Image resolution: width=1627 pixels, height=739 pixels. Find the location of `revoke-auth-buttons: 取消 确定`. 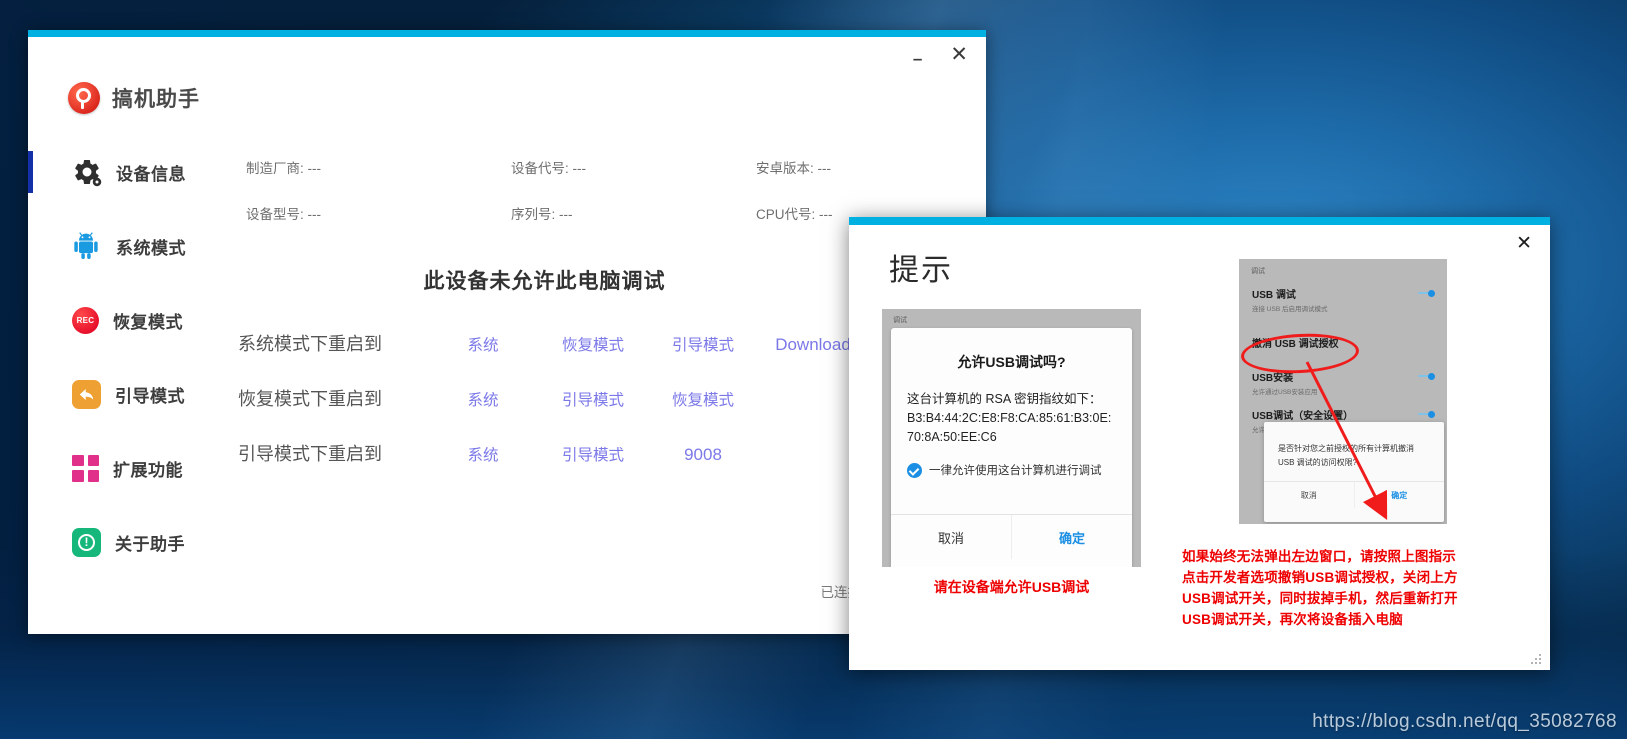

revoke-auth-buttons: 取消 确定 is located at coordinates (1354, 494).